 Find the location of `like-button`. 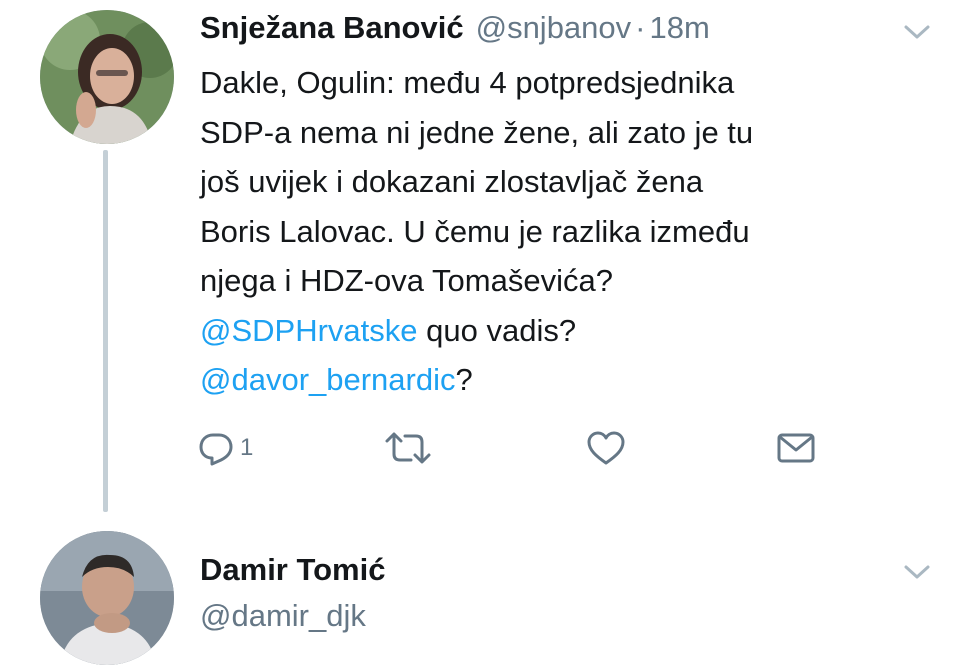

like-button is located at coordinates (606, 448).